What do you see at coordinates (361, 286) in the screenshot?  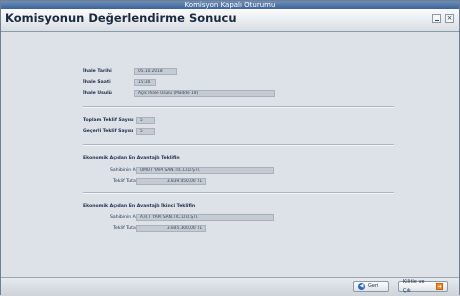 I see `back-arrow-icon: ◀` at bounding box center [361, 286].